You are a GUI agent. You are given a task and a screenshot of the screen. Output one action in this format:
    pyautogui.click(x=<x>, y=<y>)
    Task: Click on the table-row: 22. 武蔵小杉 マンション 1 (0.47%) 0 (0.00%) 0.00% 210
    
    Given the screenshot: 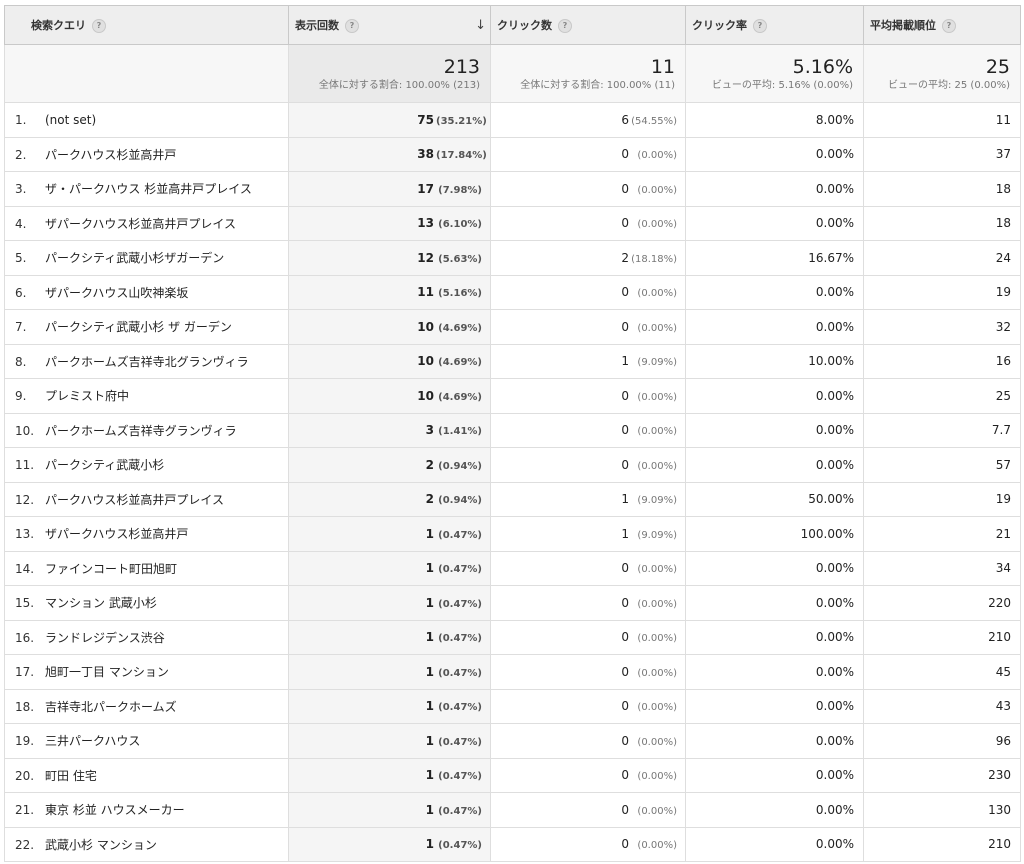 What is the action you would take?
    pyautogui.click(x=512, y=844)
    